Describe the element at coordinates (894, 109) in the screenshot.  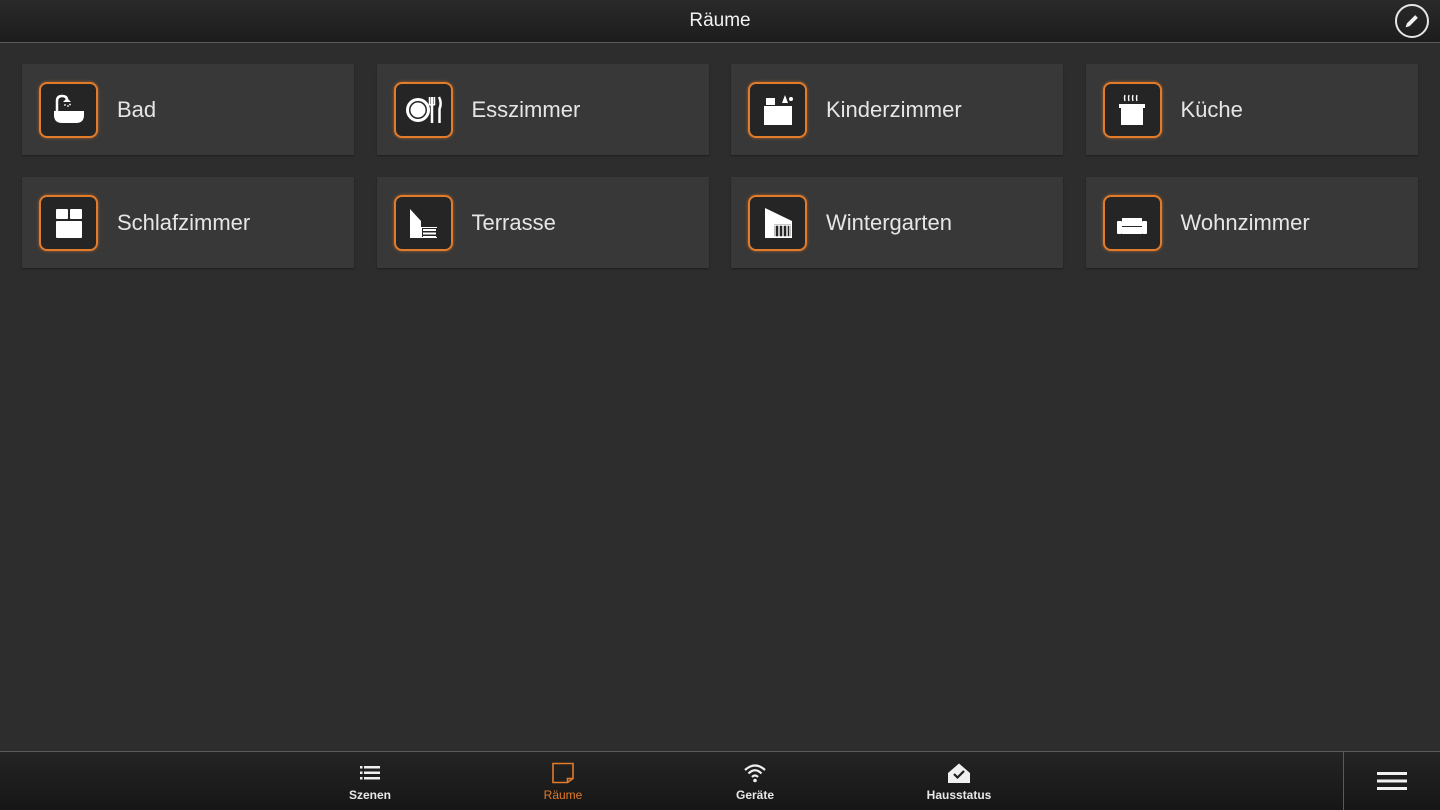
I see `room-label: Kinderzimmer` at that location.